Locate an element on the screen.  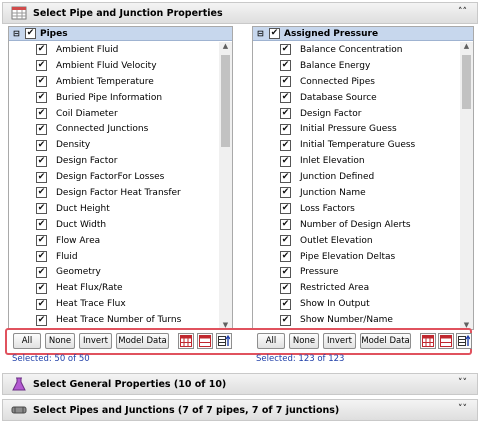
list-item: ✔ Balance Concentration is located at coordinates (334, 50).